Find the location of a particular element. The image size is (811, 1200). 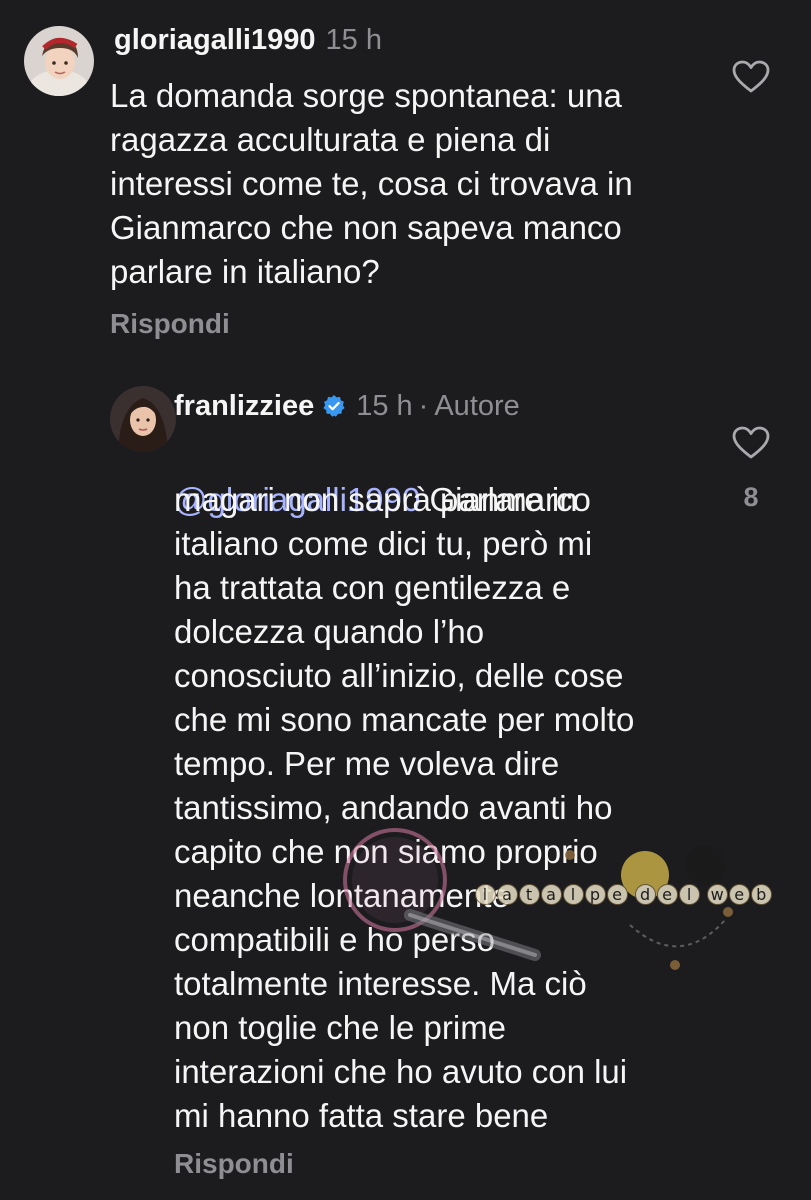

comment-header: gloriagalli1990 15 h is located at coordinates (248, 40).